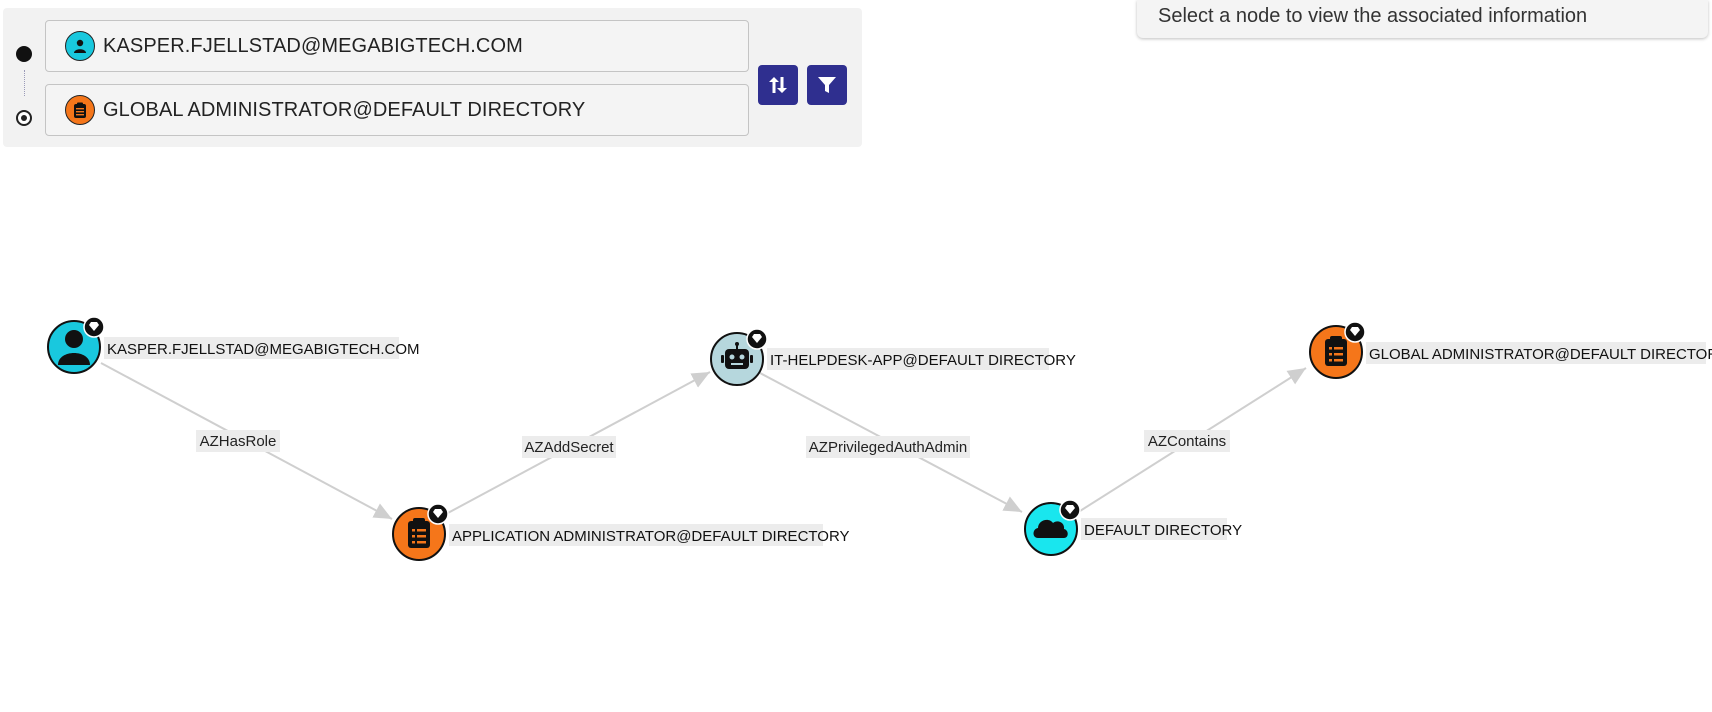 The height and width of the screenshot is (712, 1712). I want to click on edge-label: AZAddSecret, so click(569, 447).